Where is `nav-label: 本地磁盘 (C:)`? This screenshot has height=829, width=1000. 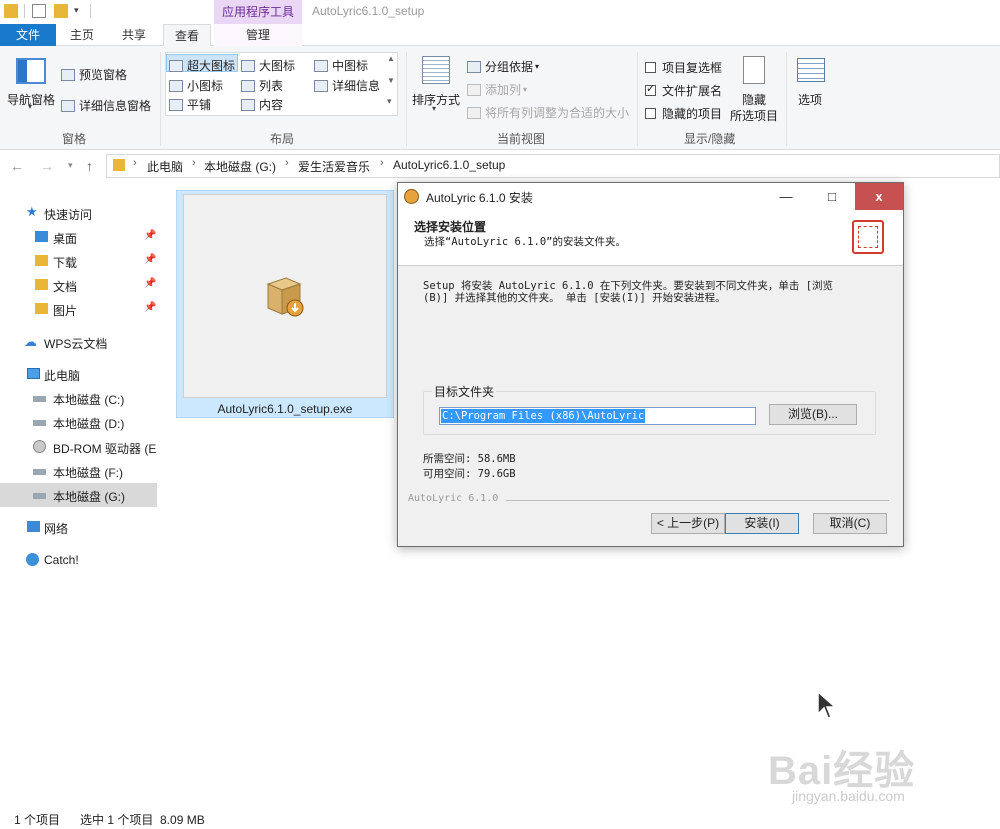 nav-label: 本地磁盘 (C:) is located at coordinates (89, 400).